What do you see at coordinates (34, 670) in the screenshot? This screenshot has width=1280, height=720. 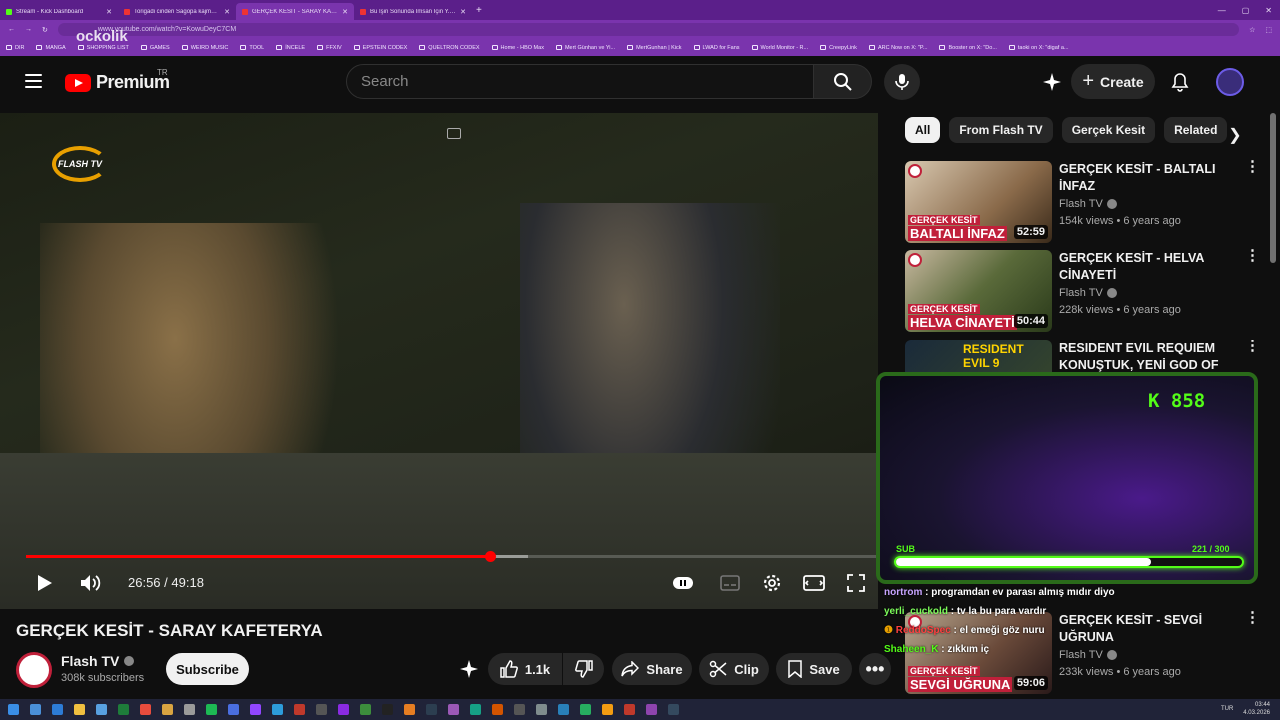 I see `channel-avatar` at bounding box center [34, 670].